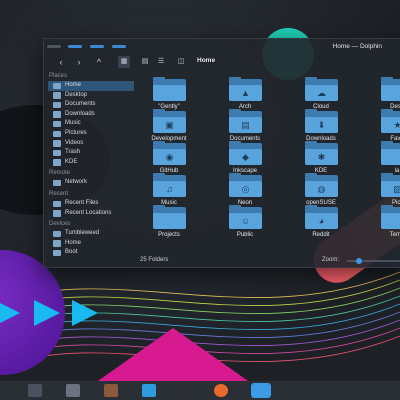  What do you see at coordinates (321, 153) in the screenshot?
I see `folder-icon: ✱` at bounding box center [321, 153].